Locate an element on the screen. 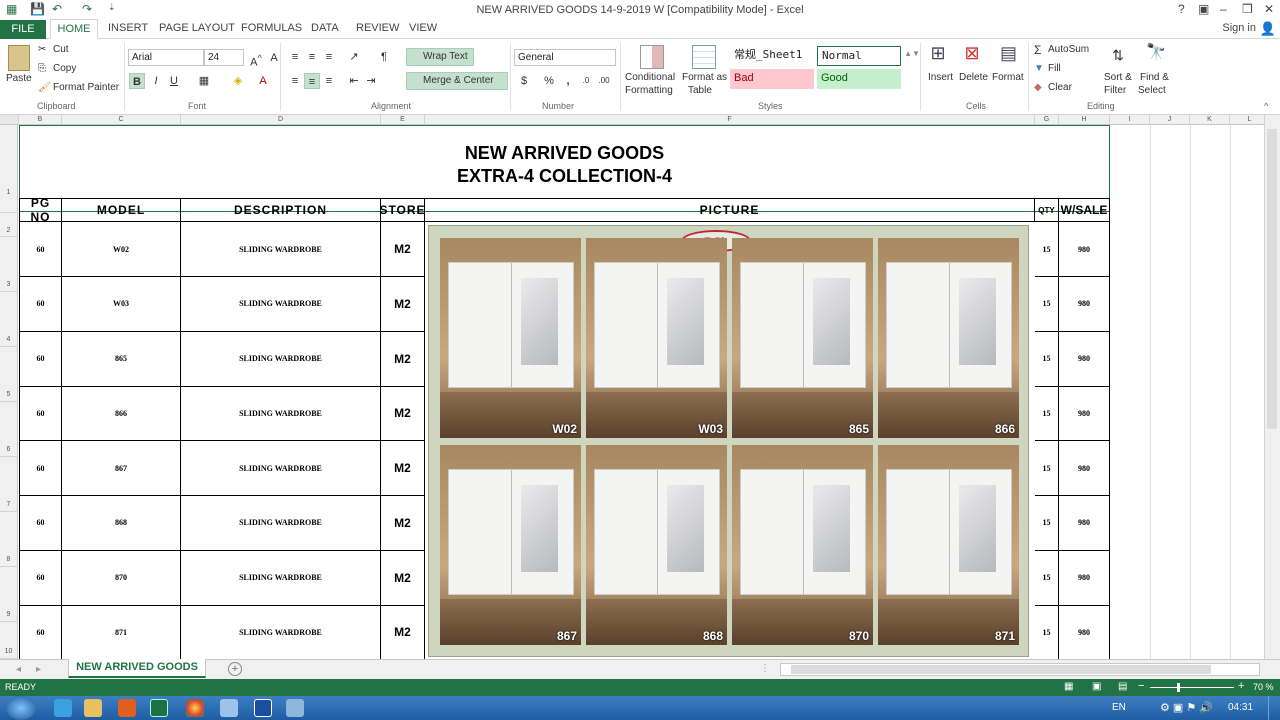 The height and width of the screenshot is (720, 1280). horizontal-scroll-thumb is located at coordinates (1001, 669).